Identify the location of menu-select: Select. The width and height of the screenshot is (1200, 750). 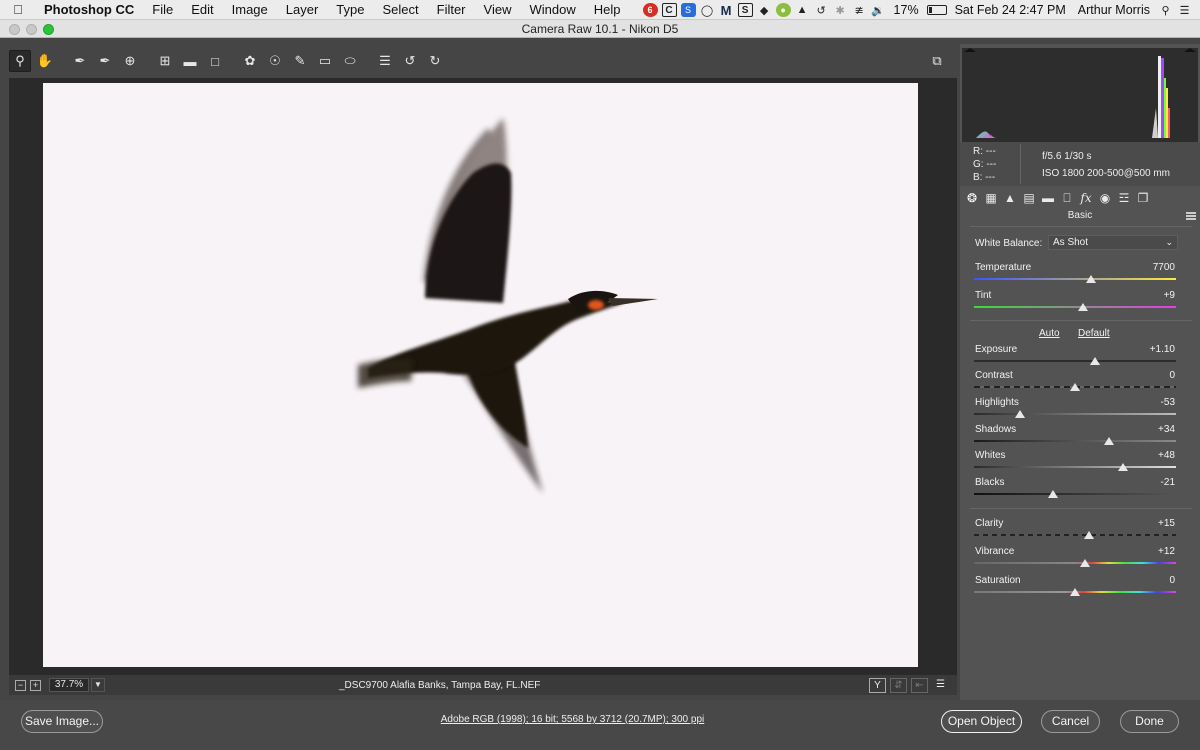
(400, 10).